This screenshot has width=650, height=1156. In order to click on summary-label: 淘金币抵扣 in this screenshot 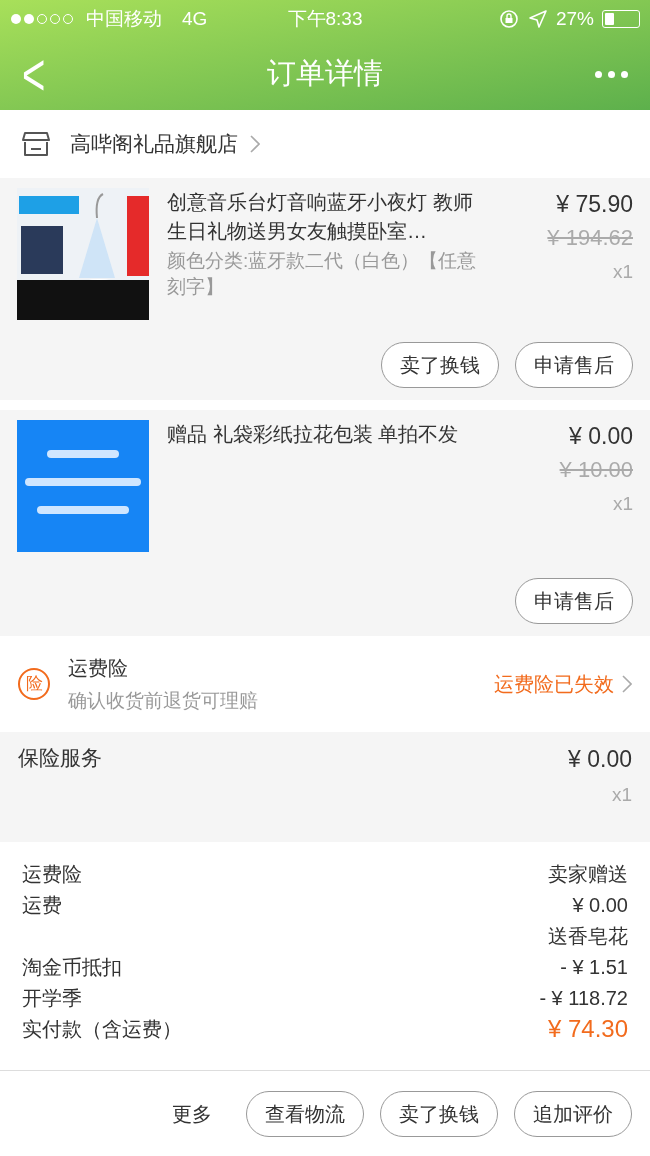, I will do `click(72, 967)`.